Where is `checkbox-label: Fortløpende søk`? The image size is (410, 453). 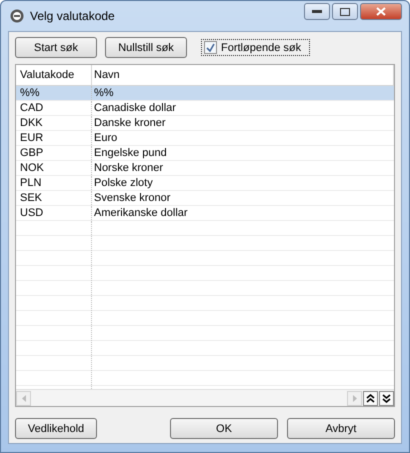 checkbox-label: Fortløpende søk is located at coordinates (261, 48).